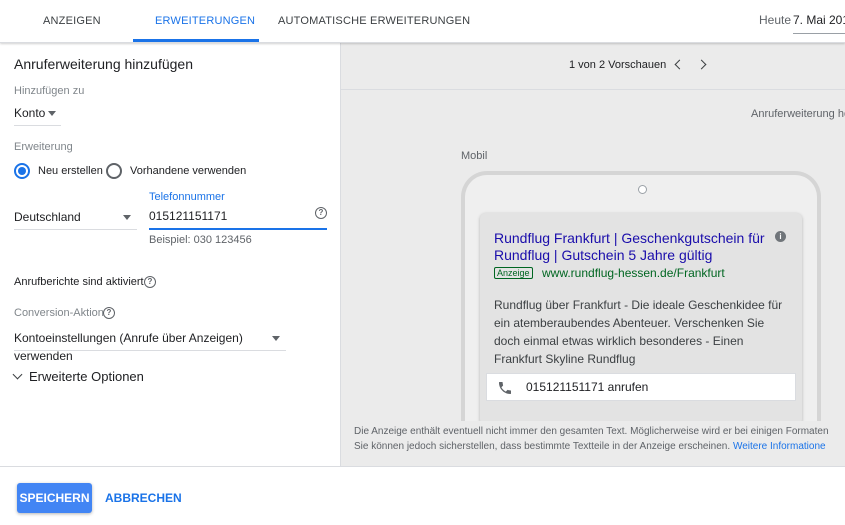 This screenshot has height=525, width=845. Describe the element at coordinates (642, 189) in the screenshot. I see `phone-camera-icon` at that location.